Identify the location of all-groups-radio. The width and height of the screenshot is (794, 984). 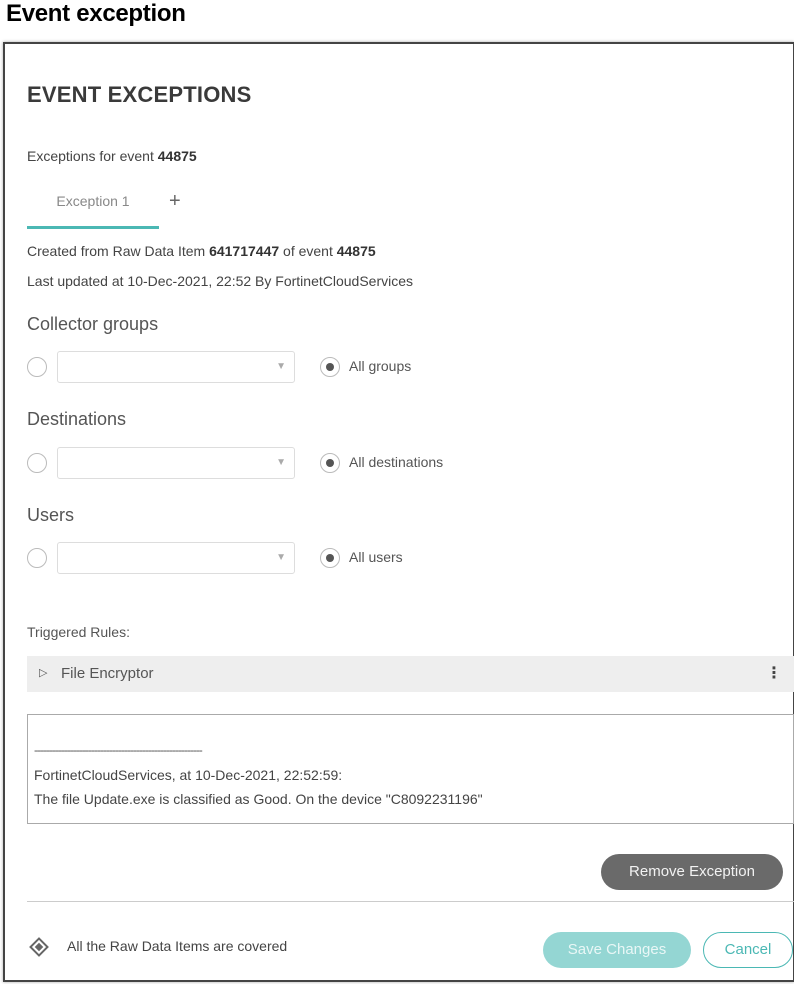
(330, 367).